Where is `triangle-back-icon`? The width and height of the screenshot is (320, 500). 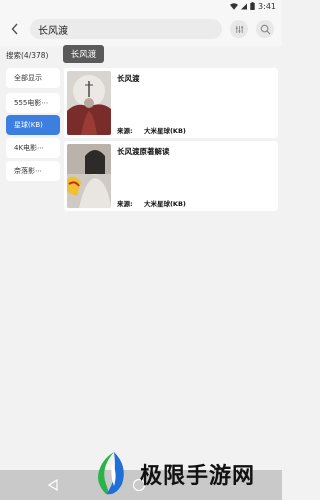 triangle-back-icon is located at coordinates (53, 485).